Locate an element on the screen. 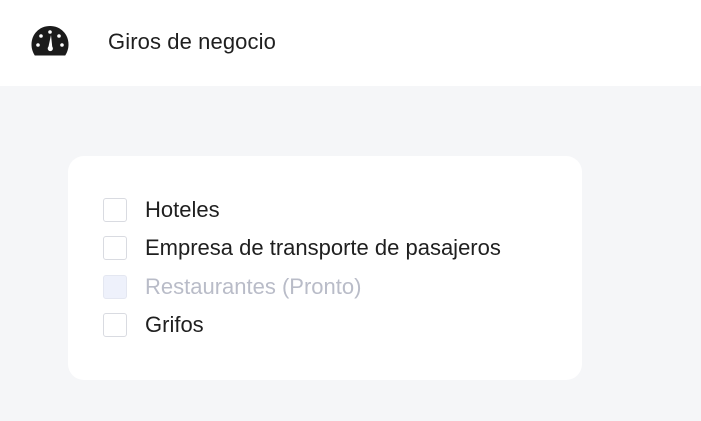 This screenshot has width=701, height=421. option-hoteles: Hoteles is located at coordinates (161, 210).